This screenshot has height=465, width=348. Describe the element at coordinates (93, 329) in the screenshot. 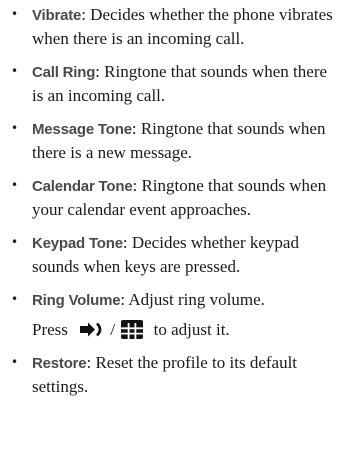

I see `volume-key-icon` at that location.